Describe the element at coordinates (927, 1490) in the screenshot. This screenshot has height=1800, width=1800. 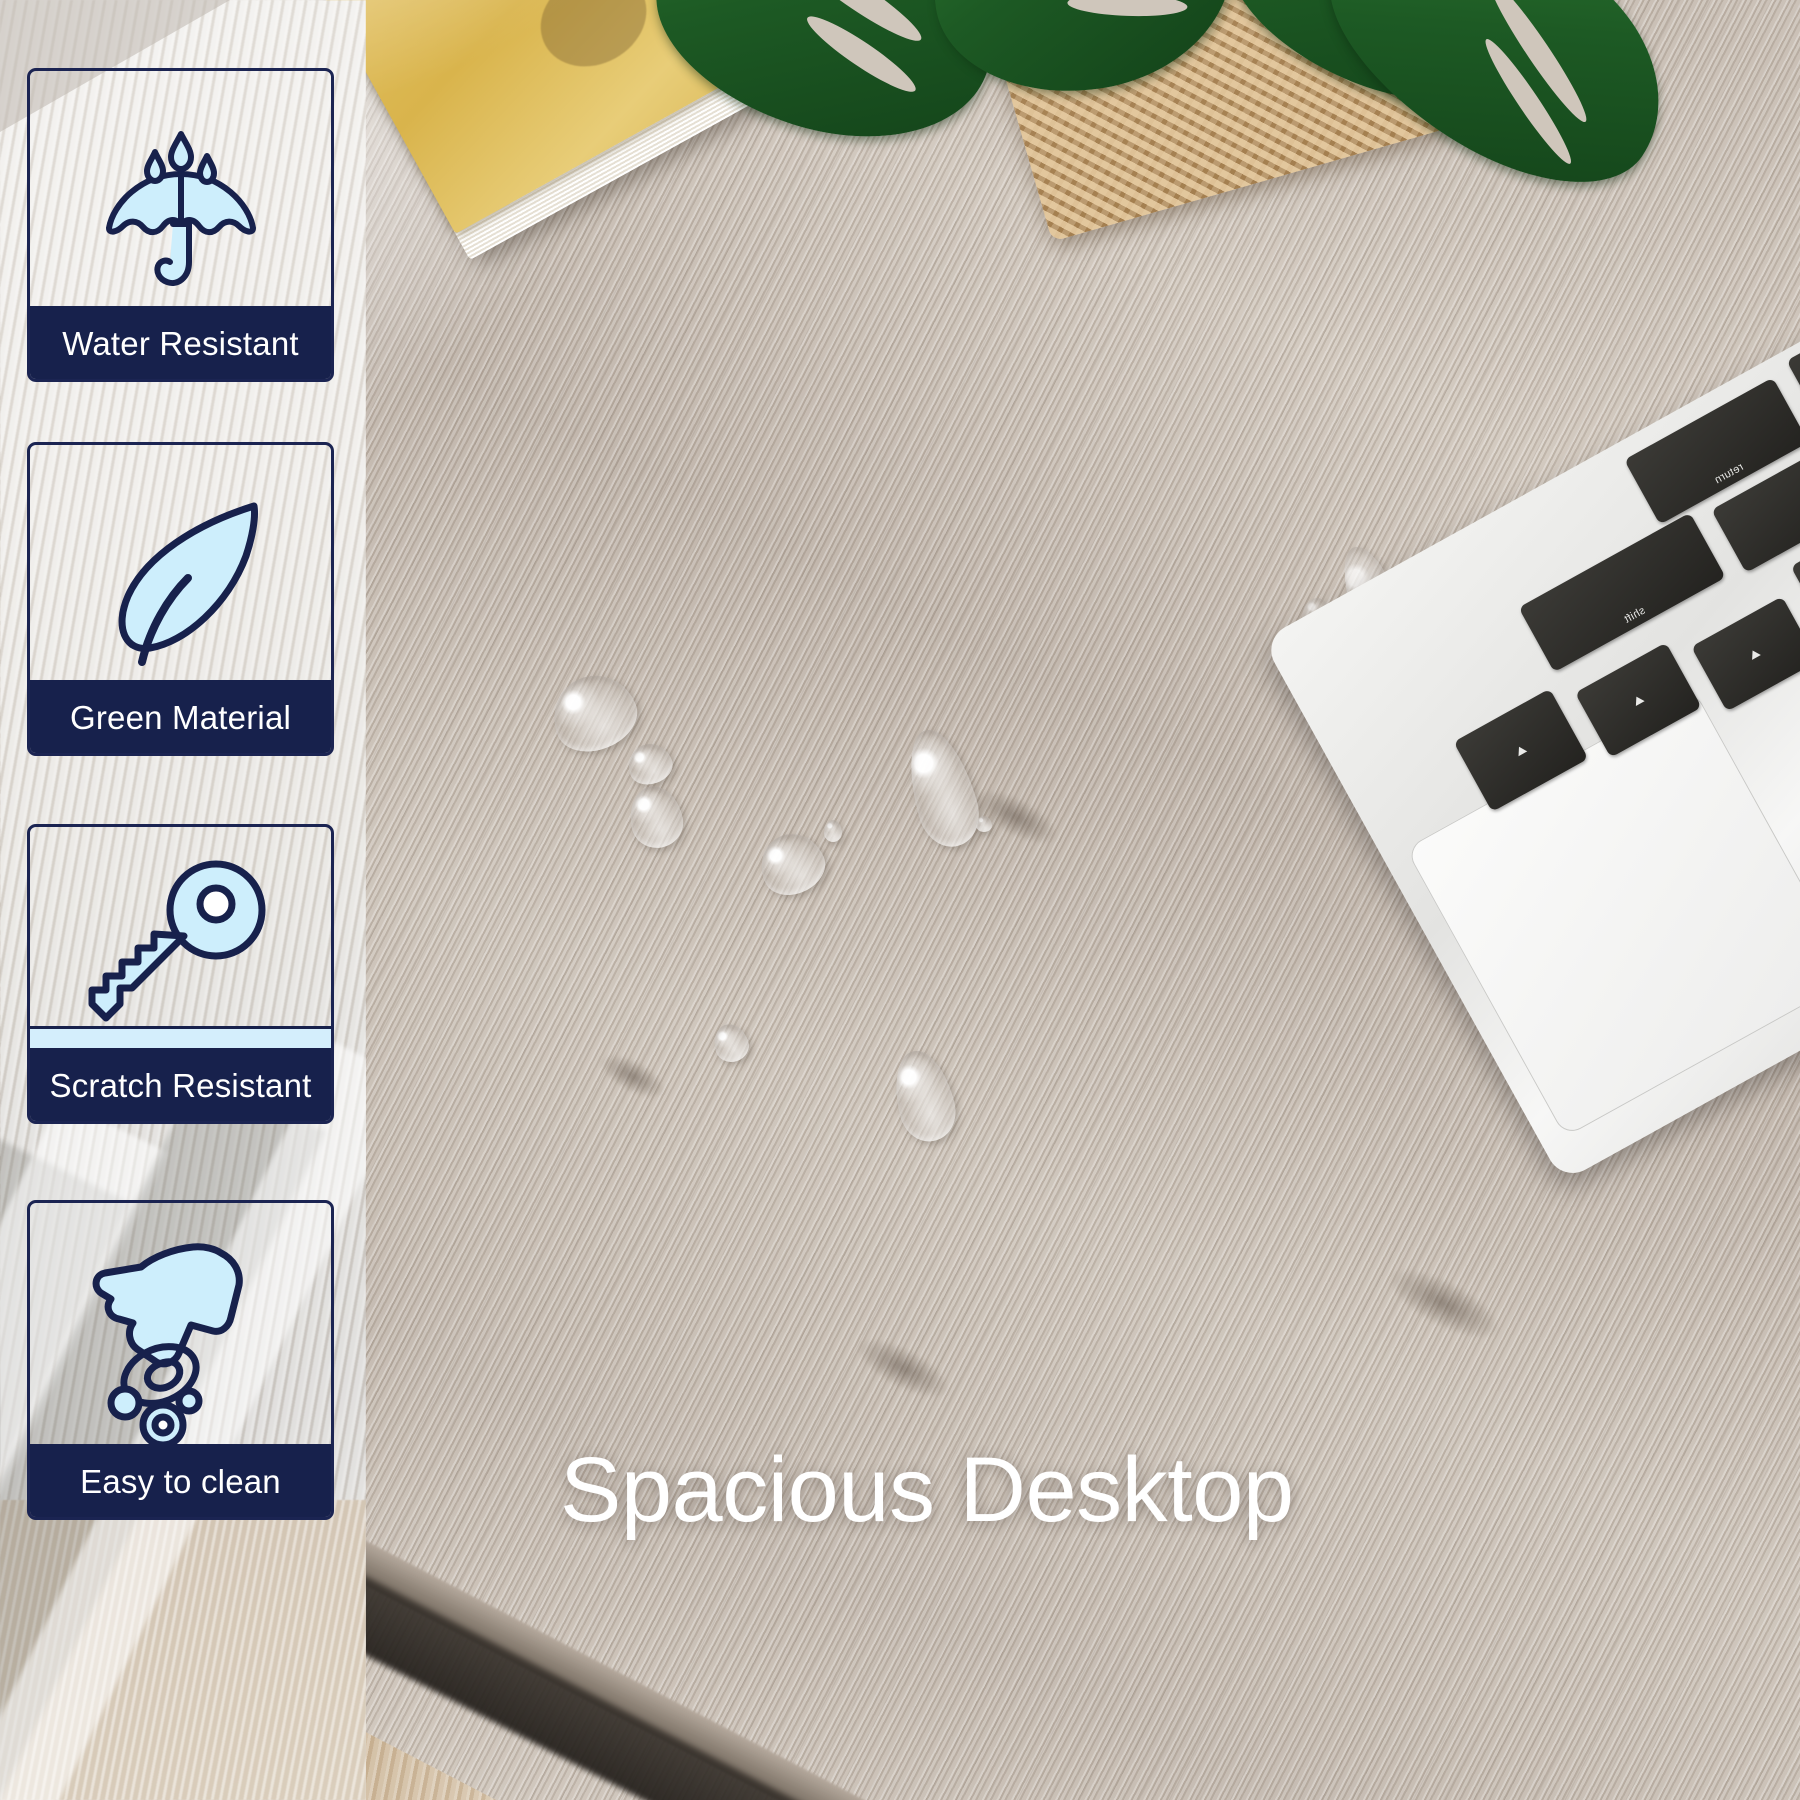
I see `page-headline: Spacious Desktop` at that location.